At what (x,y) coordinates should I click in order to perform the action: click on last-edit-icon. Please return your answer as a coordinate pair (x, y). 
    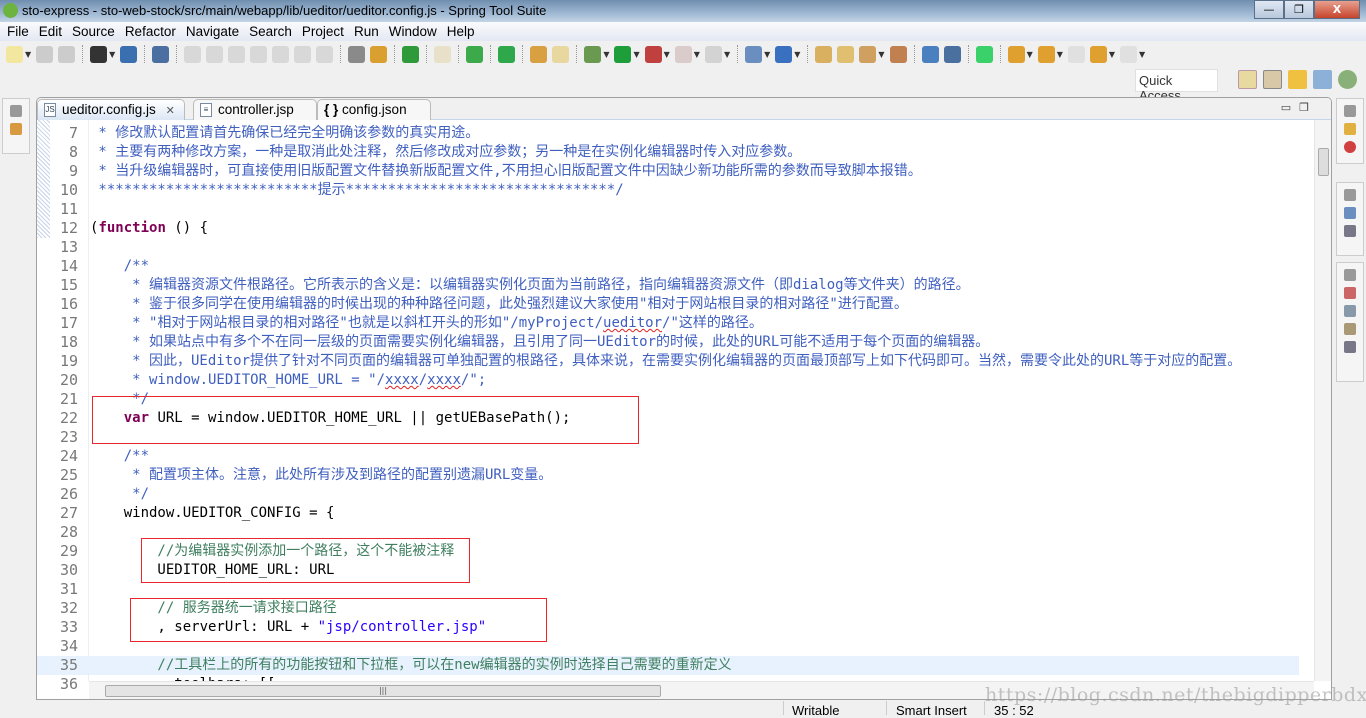
    Looking at the image, I should click on (1076, 54).